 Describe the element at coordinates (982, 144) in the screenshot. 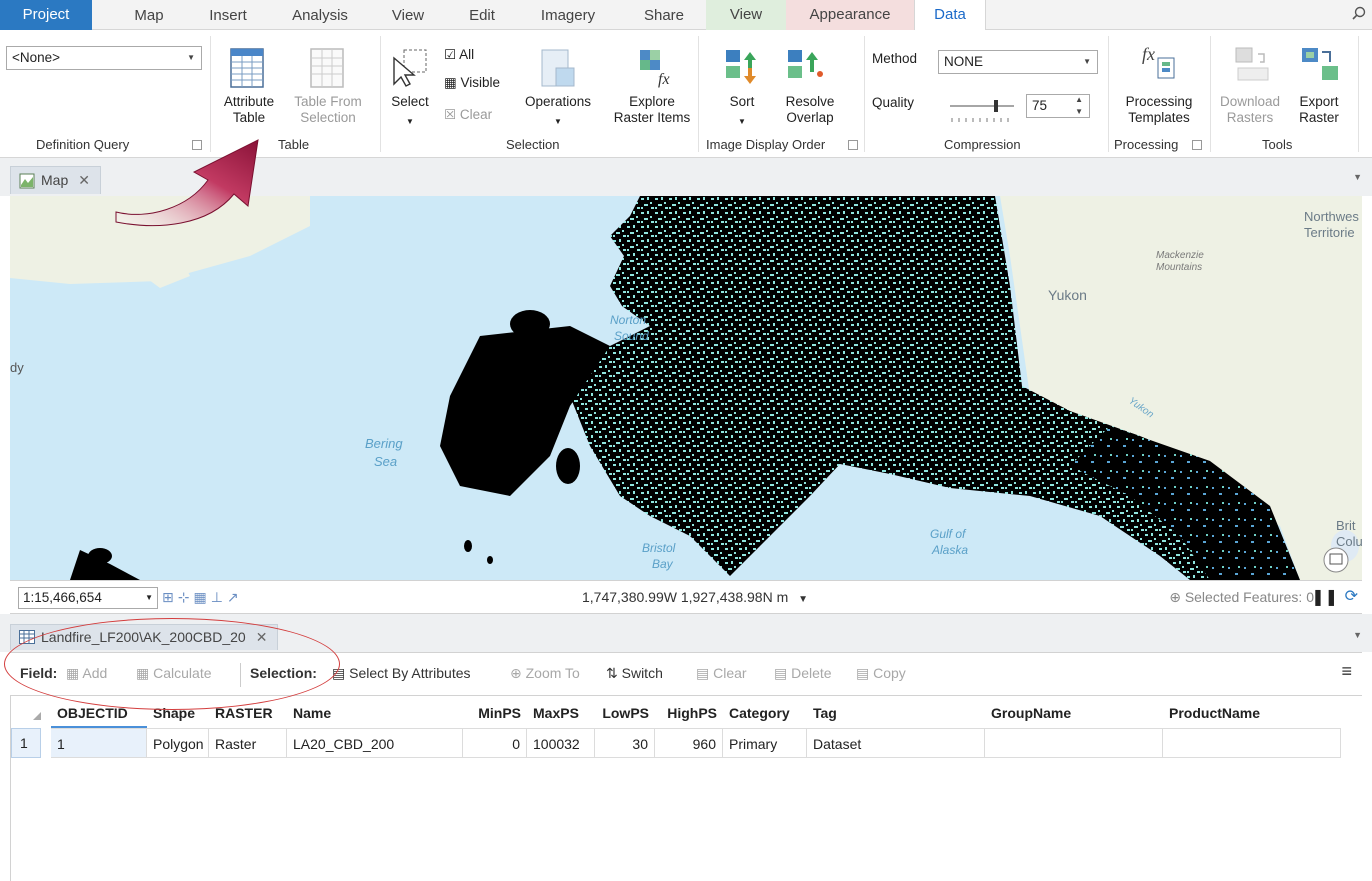

I see `group-label-compression: Compression` at that location.